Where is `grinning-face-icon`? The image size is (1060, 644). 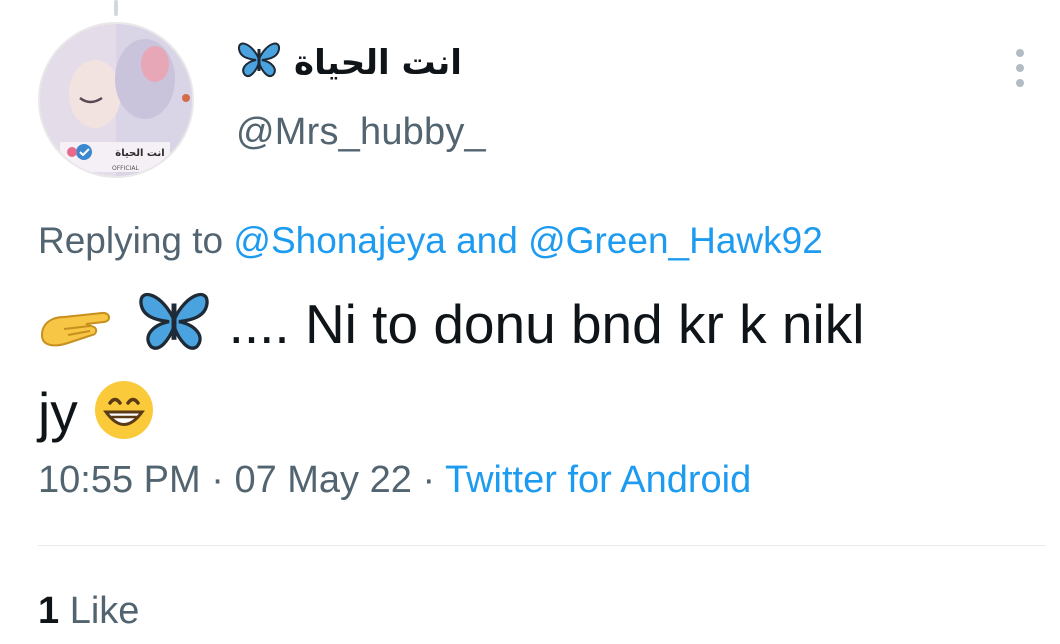
grinning-face-icon is located at coordinates (124, 412).